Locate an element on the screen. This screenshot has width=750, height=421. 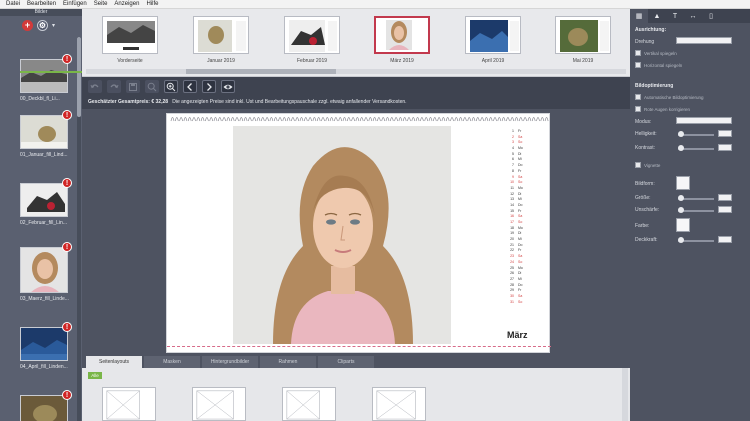
color-picker is located at coordinates (683, 225).